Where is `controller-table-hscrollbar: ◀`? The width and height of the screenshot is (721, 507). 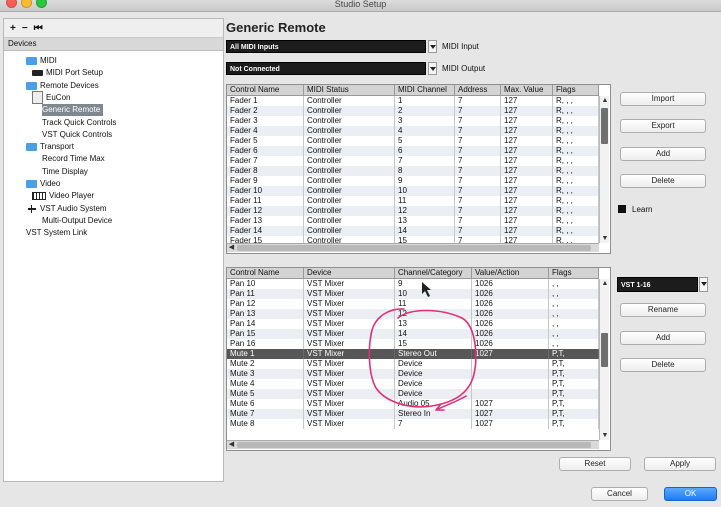
controller-table-hscrollbar: ◀ is located at coordinates (413, 247).